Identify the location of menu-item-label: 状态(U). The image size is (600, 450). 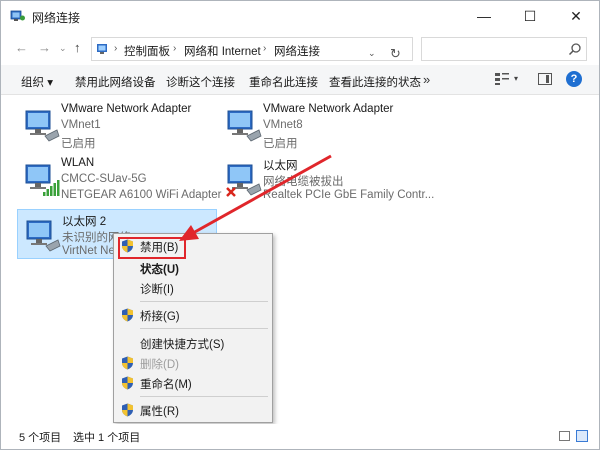
(159, 270).